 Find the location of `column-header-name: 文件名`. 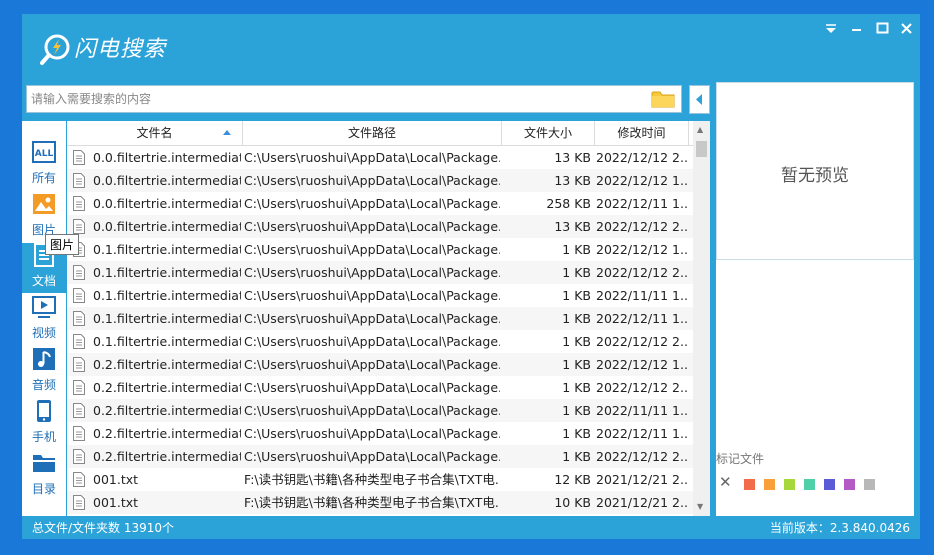

column-header-name: 文件名 is located at coordinates (155, 133).